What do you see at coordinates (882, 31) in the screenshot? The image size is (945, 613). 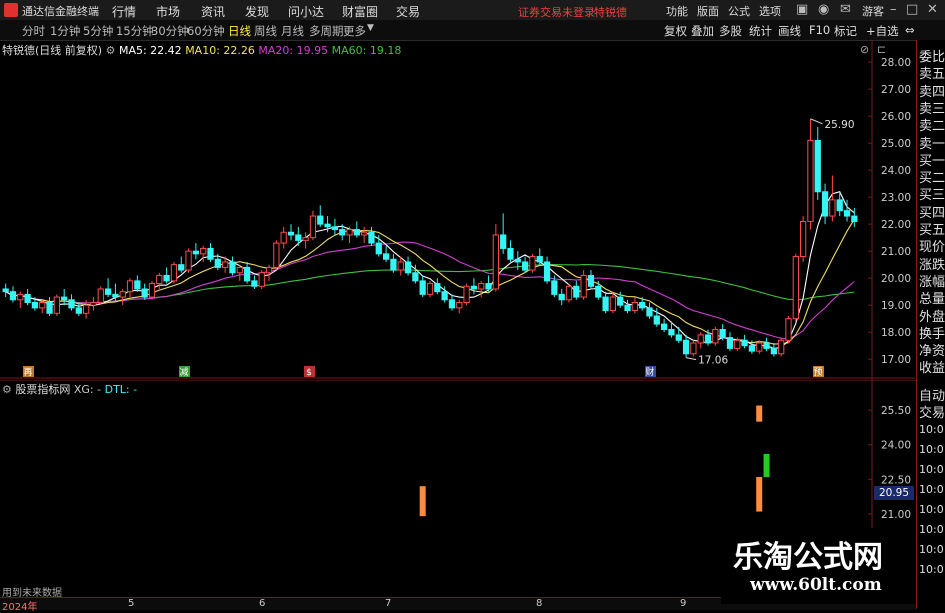 I see `tool-add-watchlist: +自选` at bounding box center [882, 31].